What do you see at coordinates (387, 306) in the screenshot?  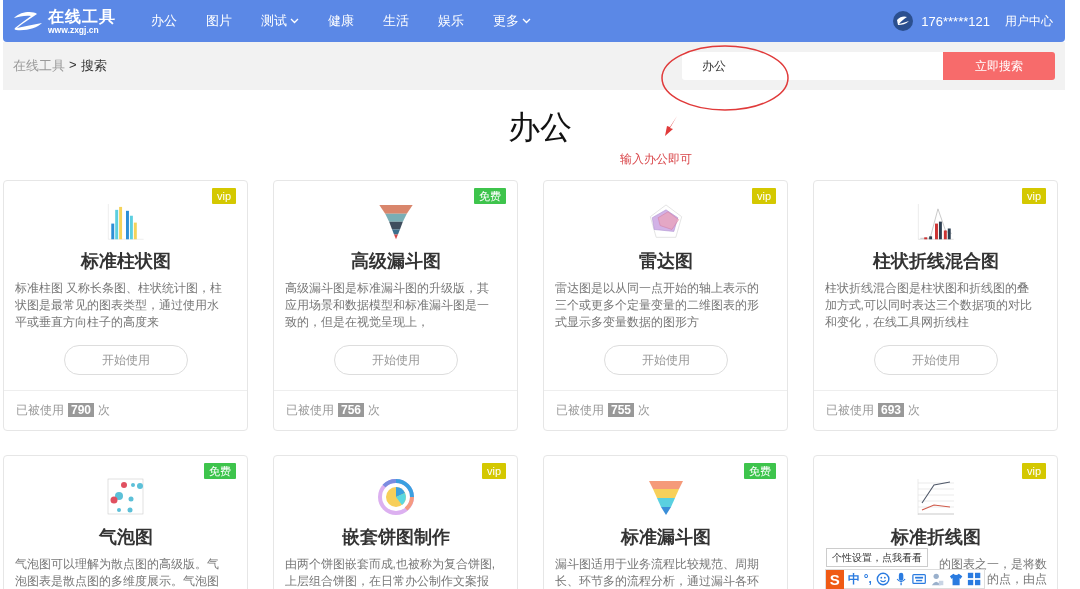 I see `card-description: 高级漏斗图是标准漏斗图的升级版，其 应用场景和数据模型和标准漏斗图是一 致的，但是在视觉呈现上，` at bounding box center [387, 306].